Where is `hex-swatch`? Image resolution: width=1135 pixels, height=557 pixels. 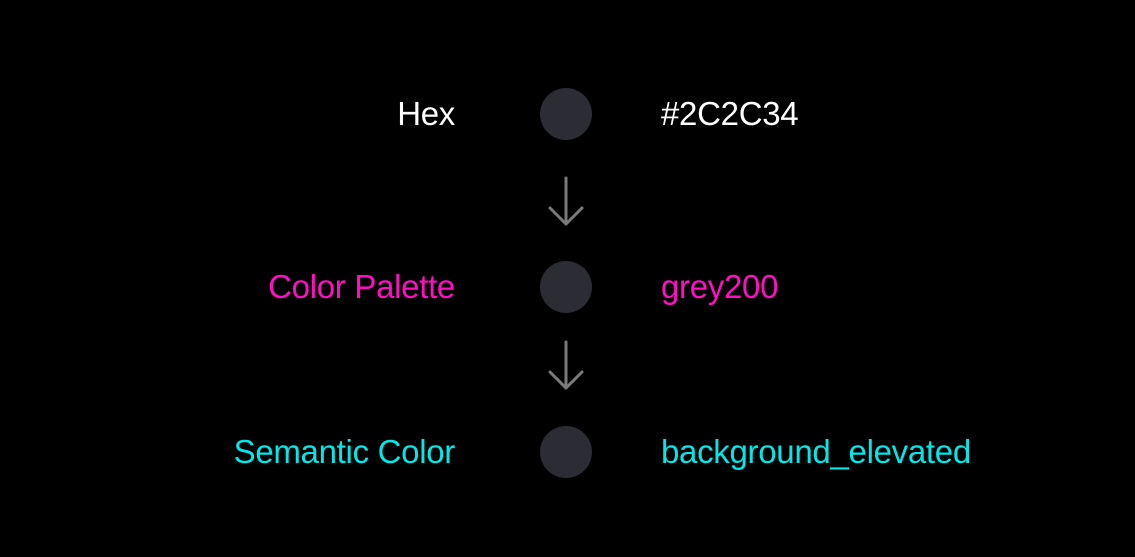
hex-swatch is located at coordinates (566, 114).